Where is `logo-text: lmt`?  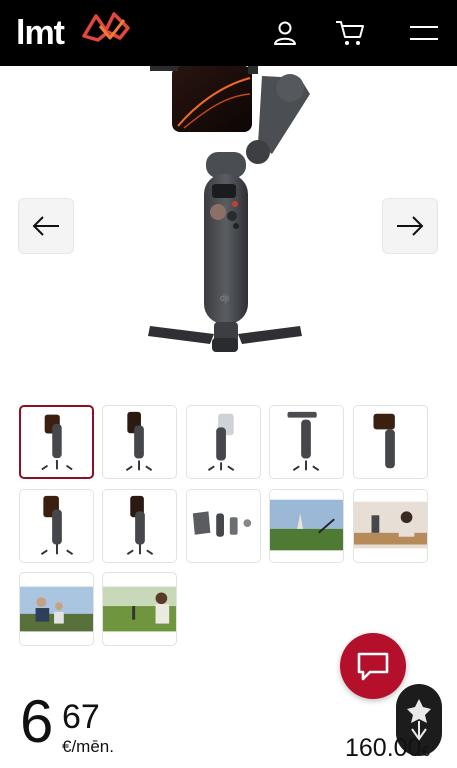 logo-text: lmt is located at coordinates (40, 33).